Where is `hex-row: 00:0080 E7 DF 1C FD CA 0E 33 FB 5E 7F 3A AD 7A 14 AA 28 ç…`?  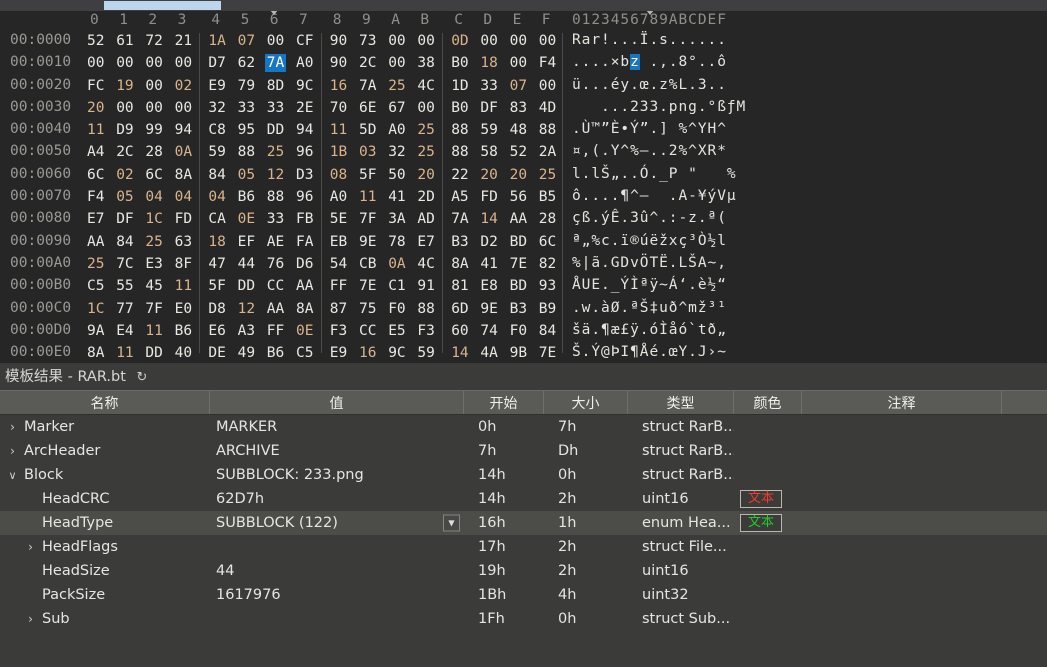
hex-row: 00:0080 E7 DF 1C FD CA 0E 33 FB 5E 7F 3A AD 7A 14 AA 28 ç… is located at coordinates (523, 219).